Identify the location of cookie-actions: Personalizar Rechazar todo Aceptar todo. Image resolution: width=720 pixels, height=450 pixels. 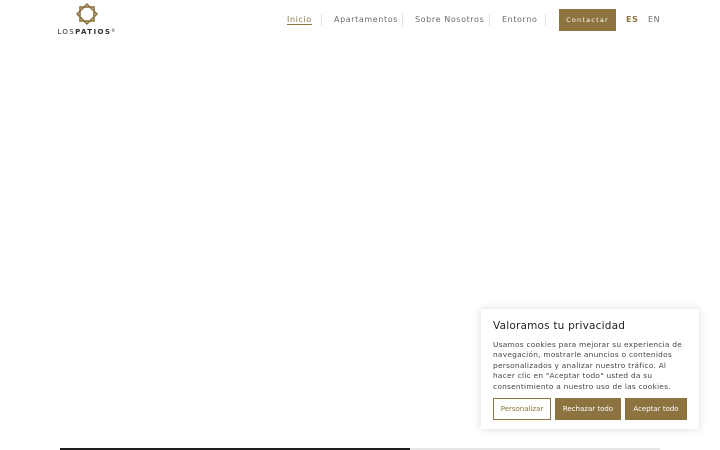
(590, 409).